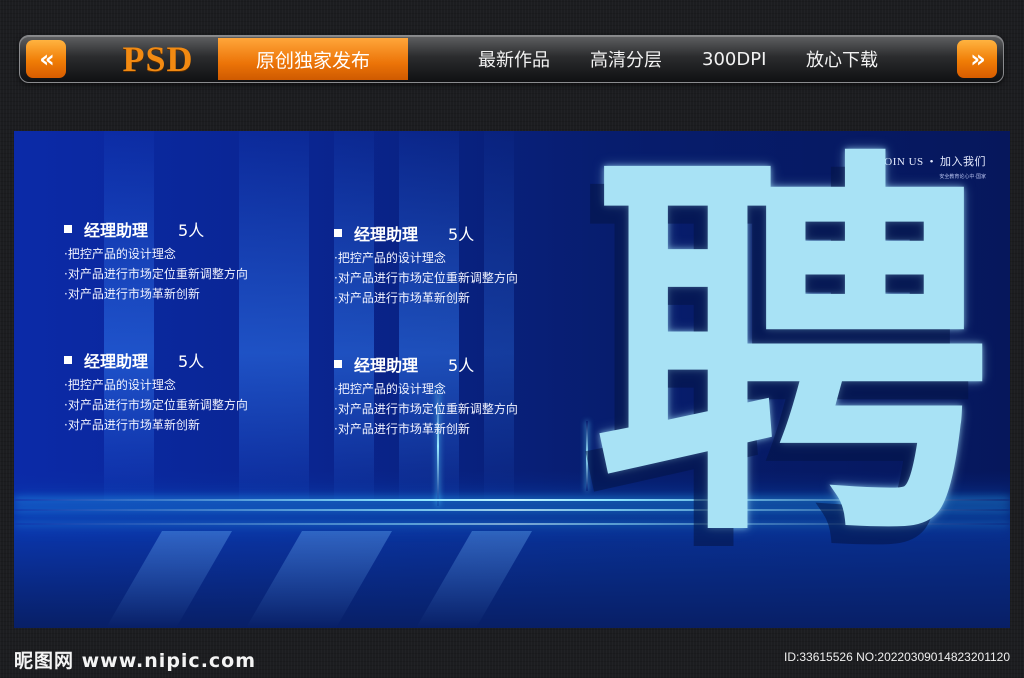 Image resolution: width=1024 pixels, height=678 pixels. What do you see at coordinates (626, 59) in the screenshot?
I see `nav-link-layers: 高清分层` at bounding box center [626, 59].